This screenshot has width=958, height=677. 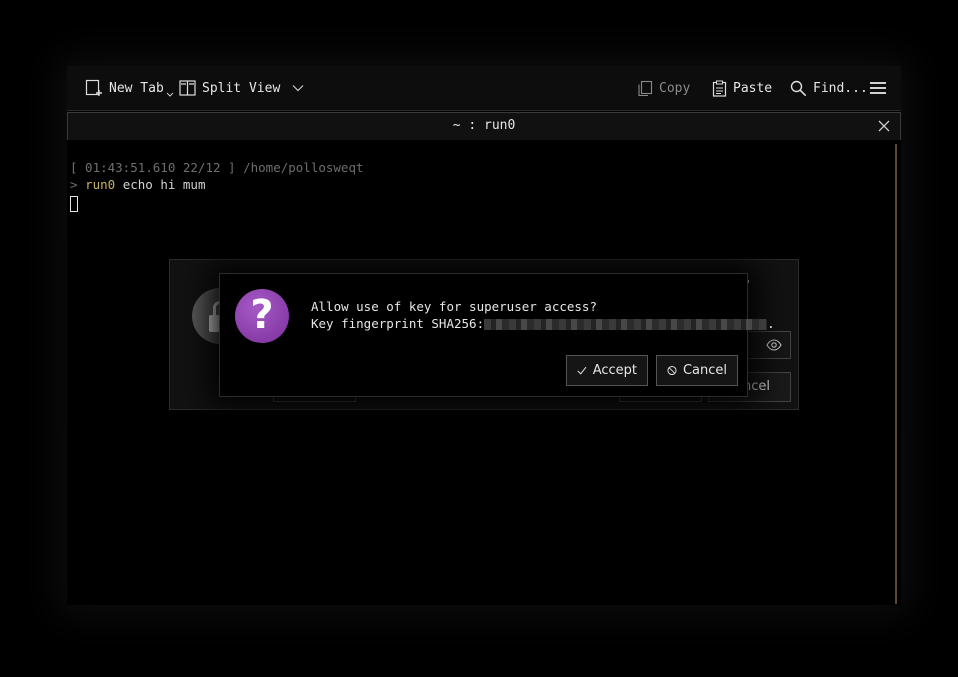 I want to click on fingerprint-redacted, so click(x=626, y=324).